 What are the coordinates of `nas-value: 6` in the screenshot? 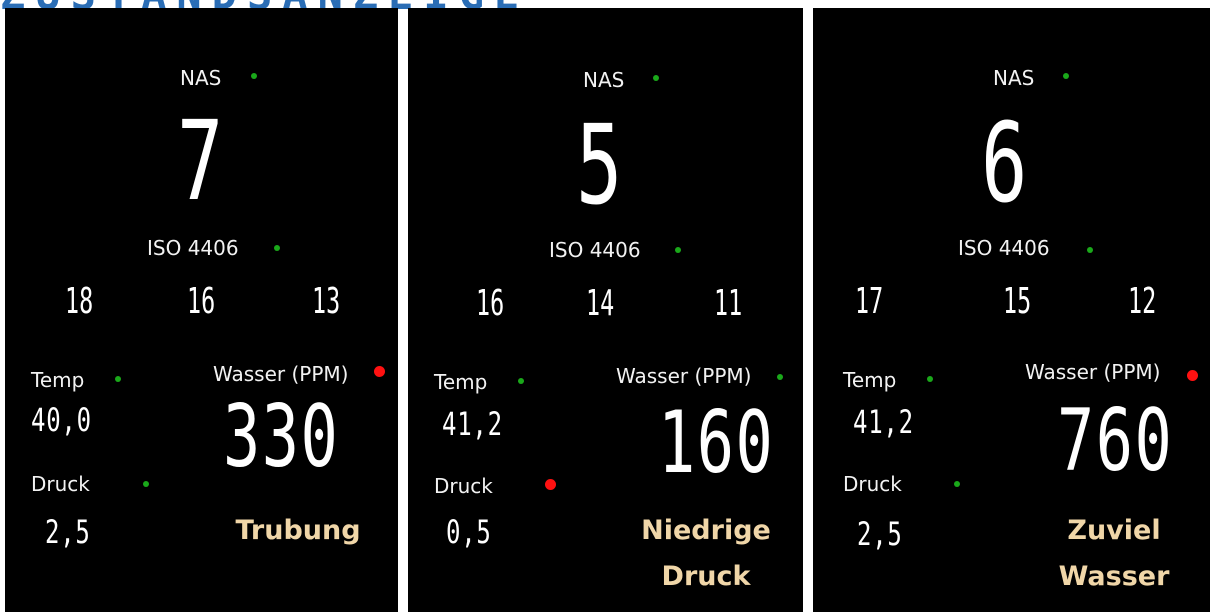 It's located at (1004, 163).